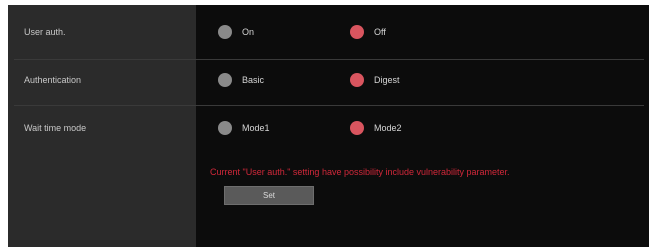 Image resolution: width=657 pixels, height=250 pixels. What do you see at coordinates (387, 80) in the screenshot?
I see `authentication-digest-label: Digest` at bounding box center [387, 80].